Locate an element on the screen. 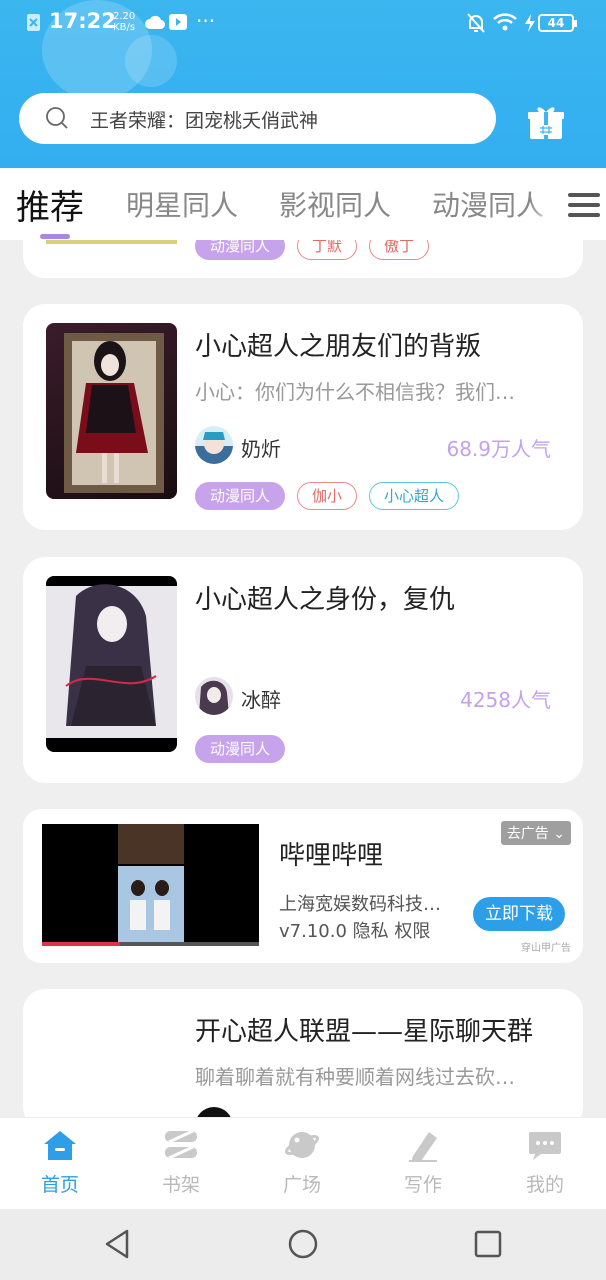  recent-apps-icon is located at coordinates (488, 1244).